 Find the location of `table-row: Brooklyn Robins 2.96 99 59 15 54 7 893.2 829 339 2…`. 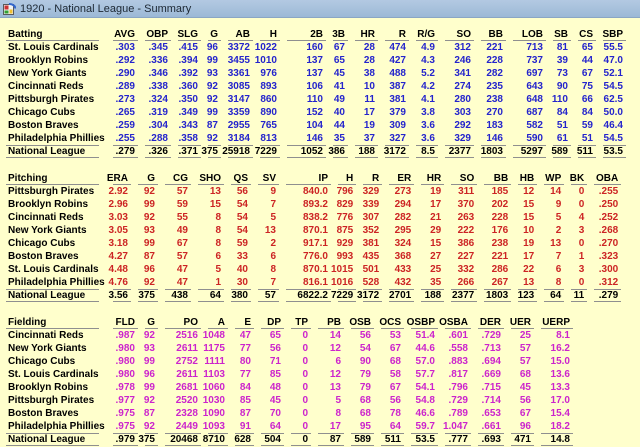

table-row: Brooklyn Robins 2.96 99 59 15 54 7 893.2 829 339 2… is located at coordinates (313, 204).